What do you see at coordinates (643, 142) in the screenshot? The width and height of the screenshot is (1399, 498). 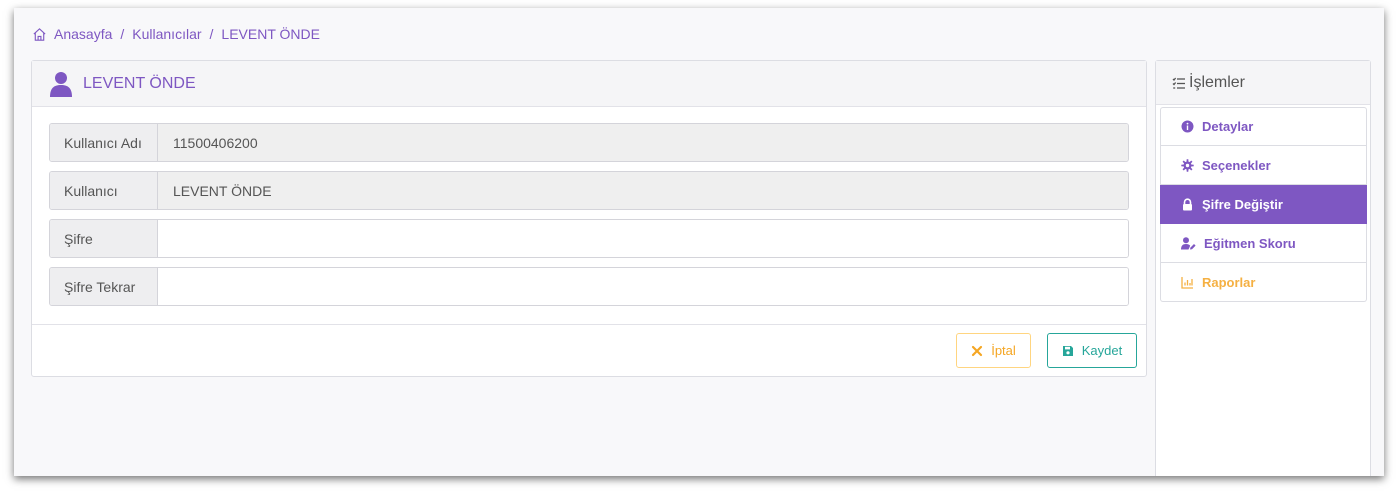 I see `username-value: 11500406200` at bounding box center [643, 142].